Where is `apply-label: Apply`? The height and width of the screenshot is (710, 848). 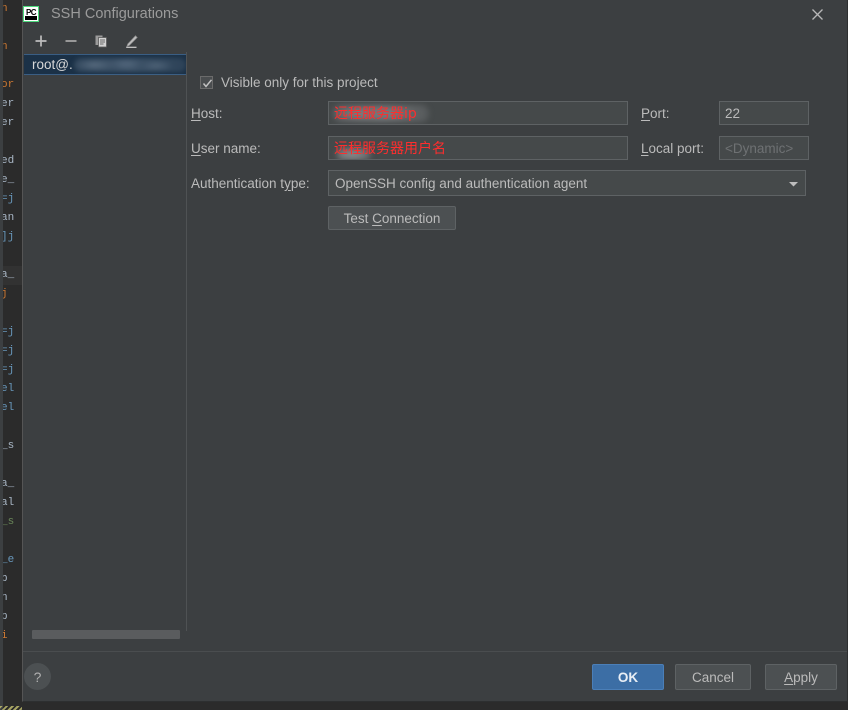
apply-label: Apply is located at coordinates (801, 677).